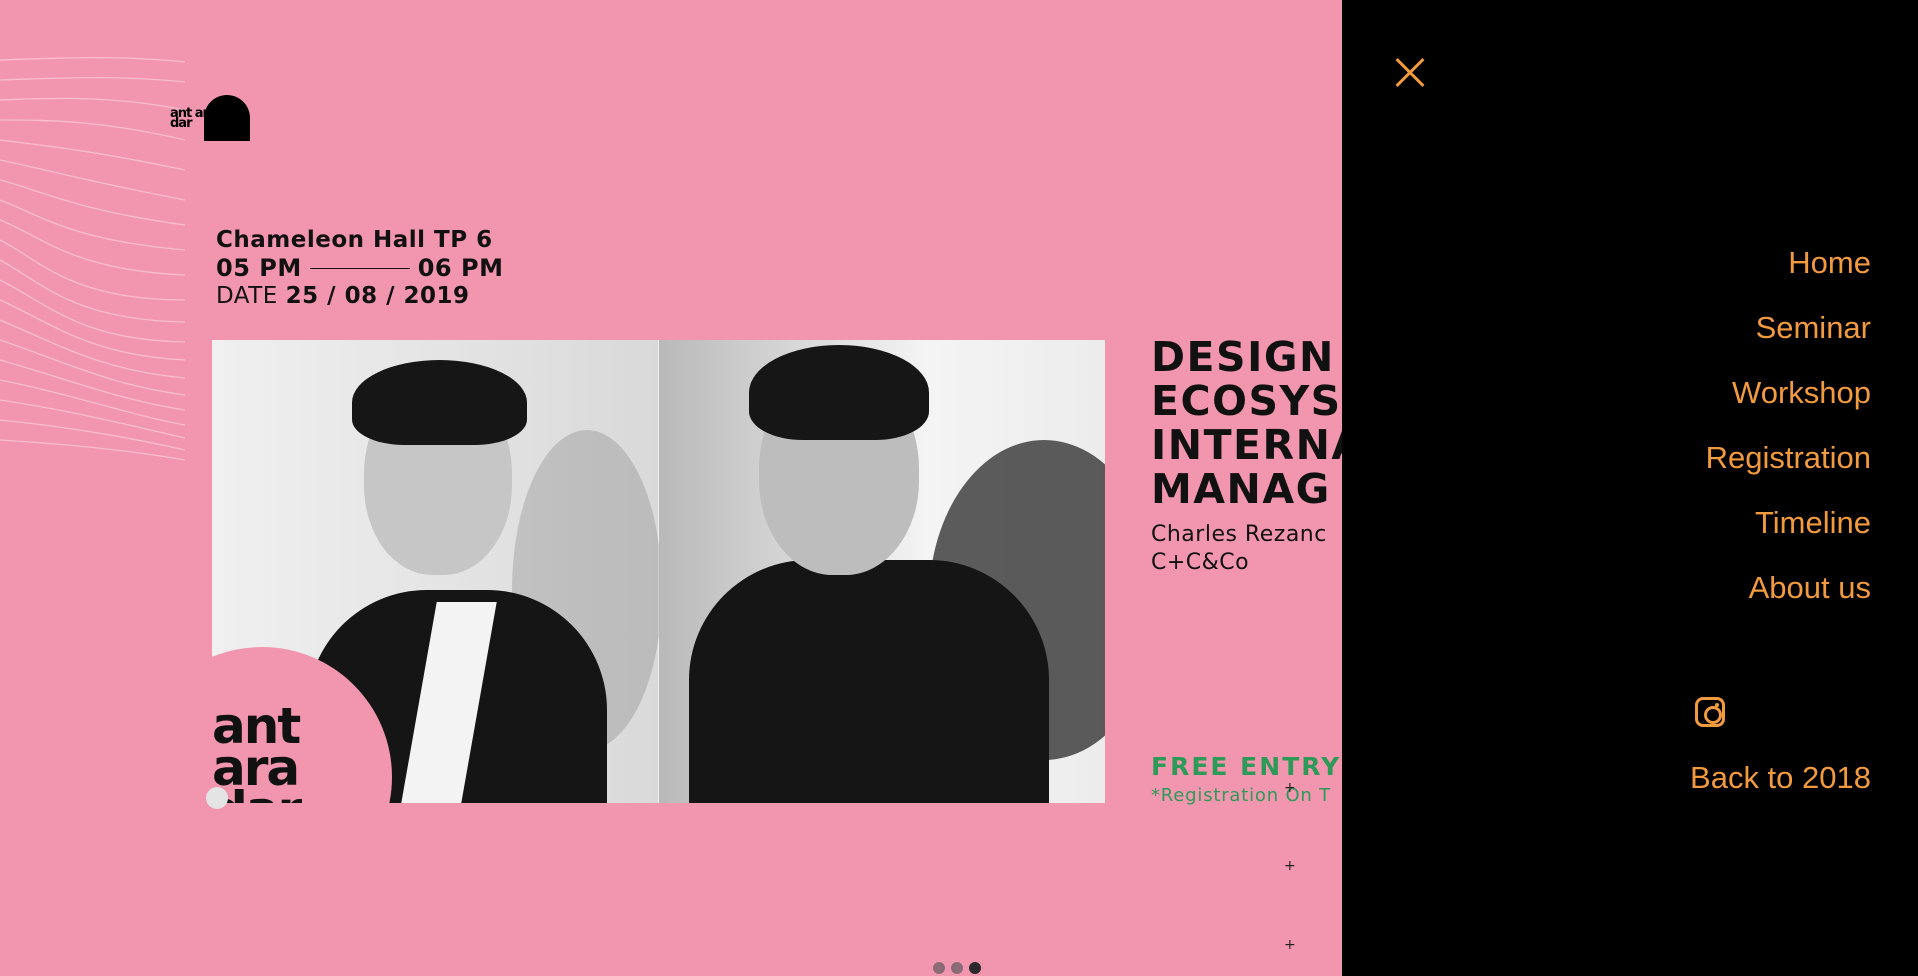  I want to click on site-logo: ant ara dar, so click(210, 118).